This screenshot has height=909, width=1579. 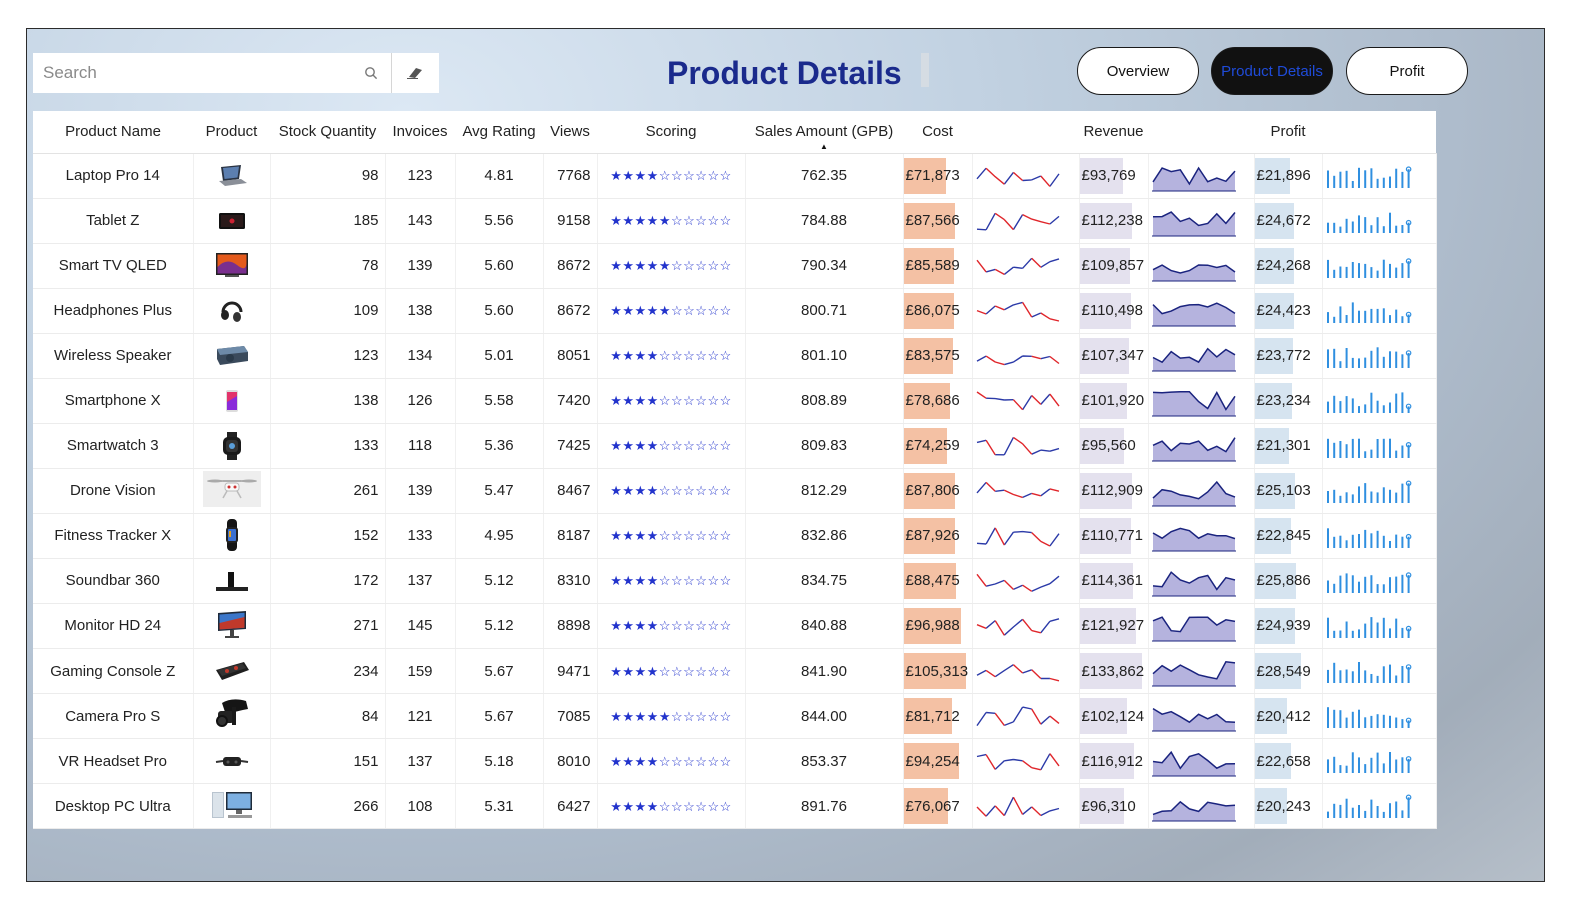 I want to click on header-profit: Profit, so click(x=1288, y=132).